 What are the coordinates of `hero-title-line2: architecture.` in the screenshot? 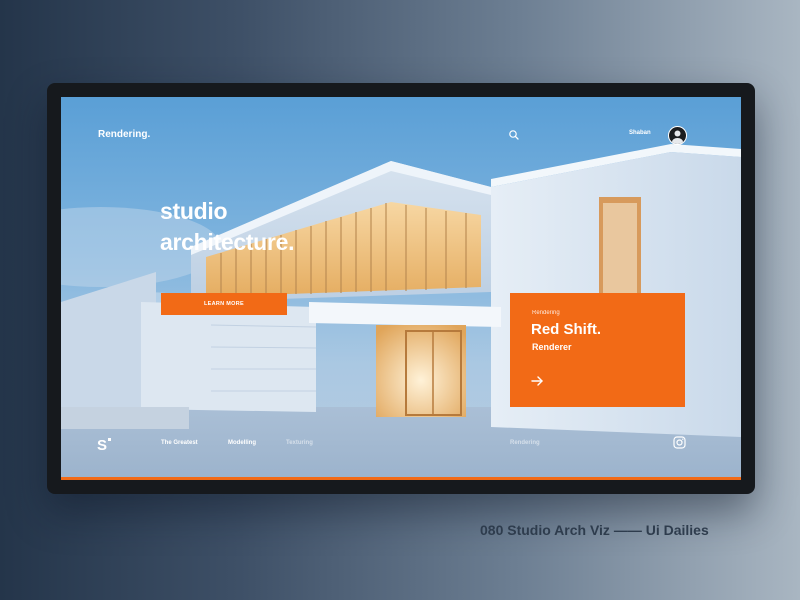 It's located at (227, 242).